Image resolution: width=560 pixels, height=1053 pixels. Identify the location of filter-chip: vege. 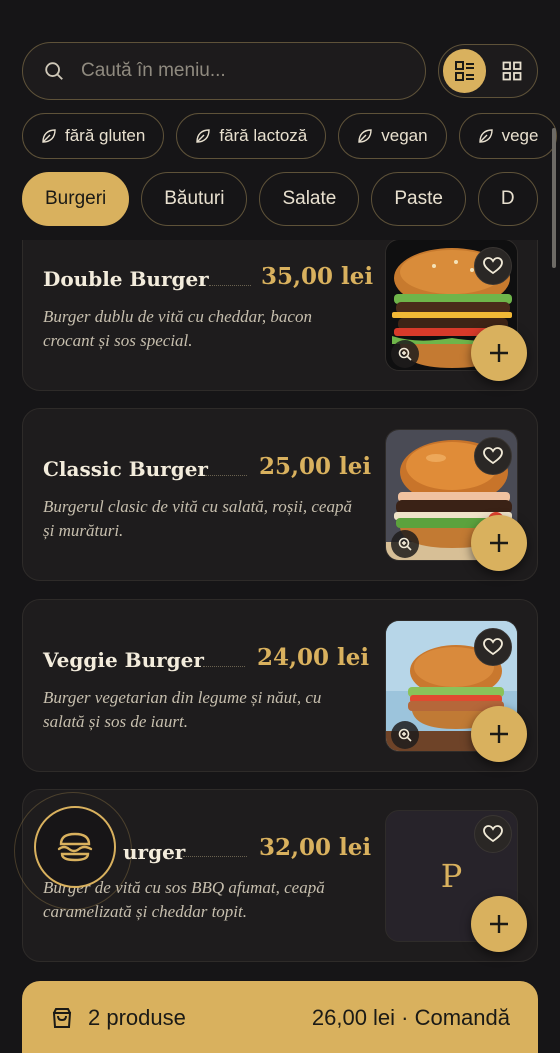
(508, 136).